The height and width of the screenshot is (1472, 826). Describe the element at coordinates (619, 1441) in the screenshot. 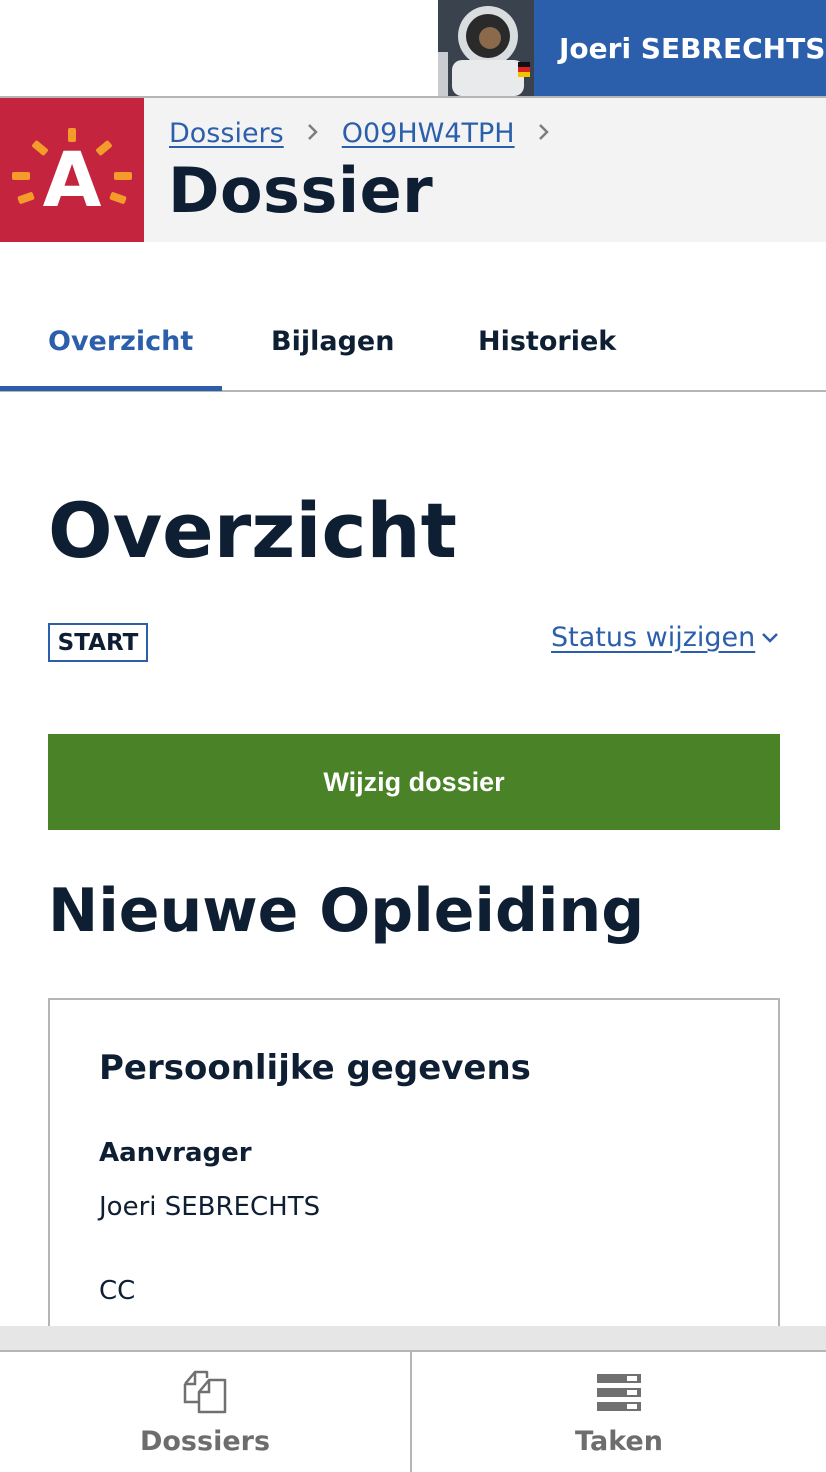

I see `nav-taken-label: Taken` at that location.